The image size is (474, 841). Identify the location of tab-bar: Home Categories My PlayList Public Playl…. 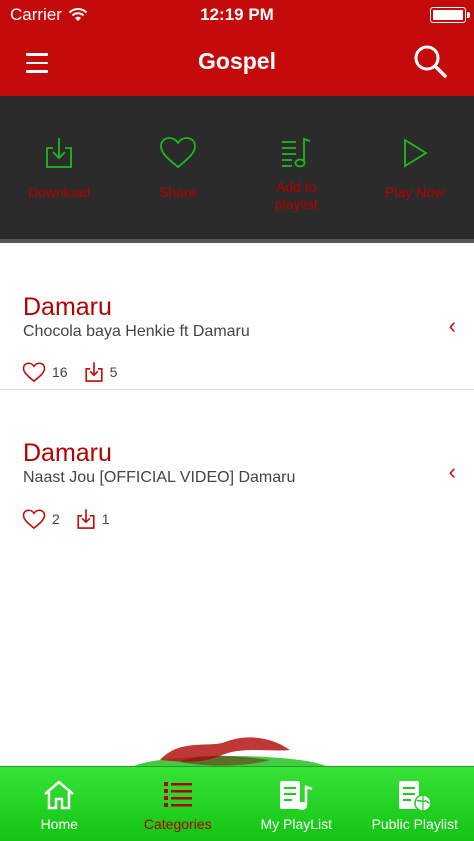
(237, 803).